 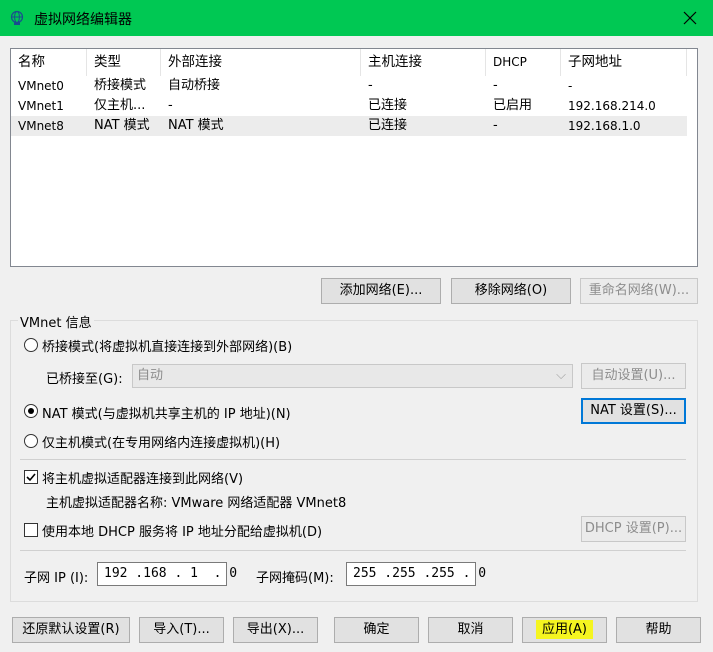 I want to click on restore-defaults-button: 还原默认设置(R), so click(x=71, y=630).